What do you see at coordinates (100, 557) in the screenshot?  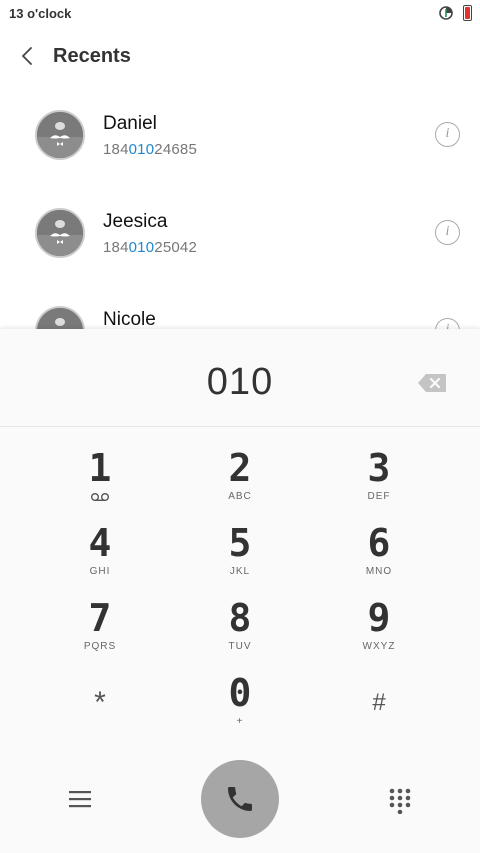 I see `key-4: 4 GHI` at bounding box center [100, 557].